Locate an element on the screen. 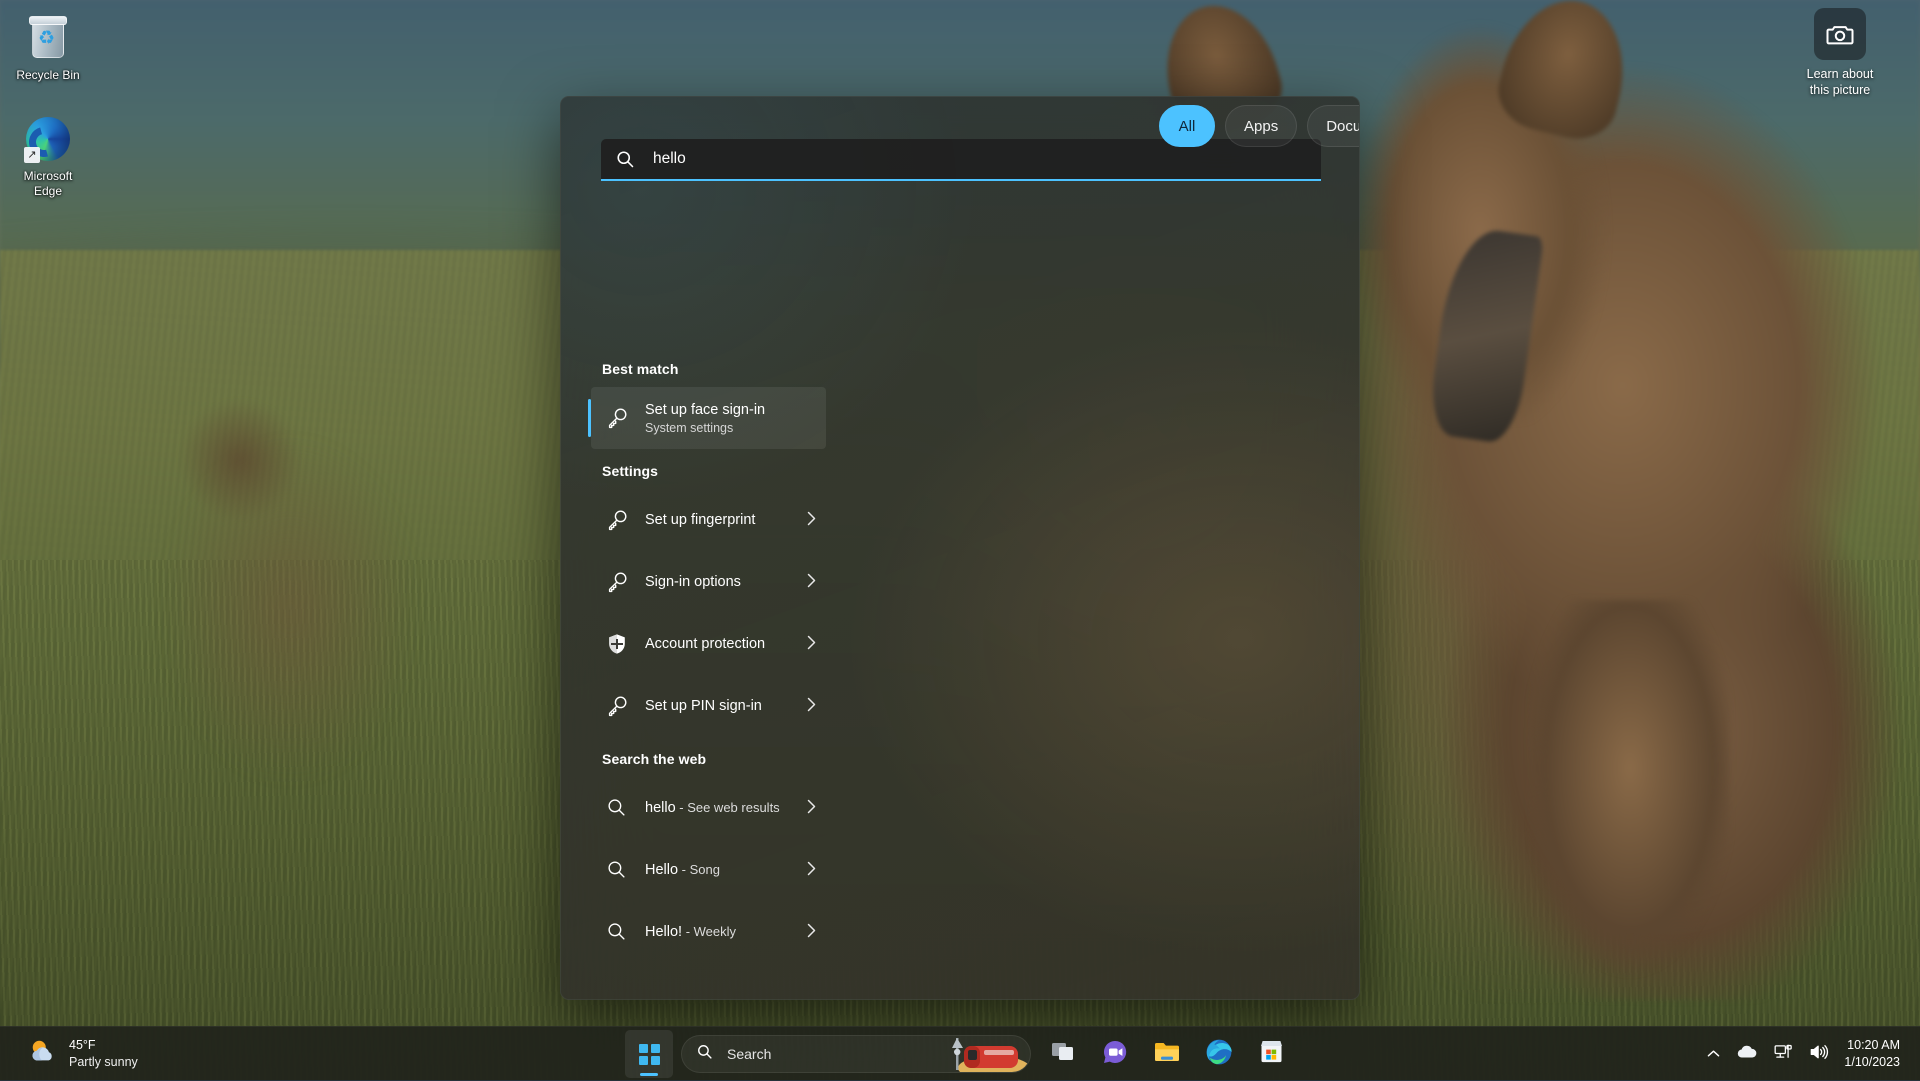  result-item: Hello - Song is located at coordinates (708, 870).